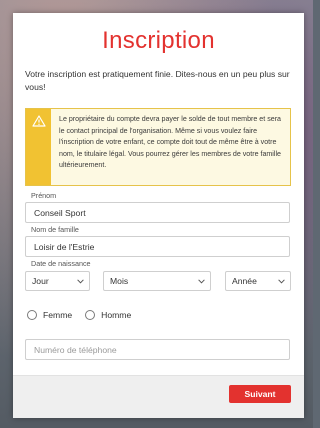 The width and height of the screenshot is (320, 428). I want to click on next-button: Suivant, so click(260, 394).